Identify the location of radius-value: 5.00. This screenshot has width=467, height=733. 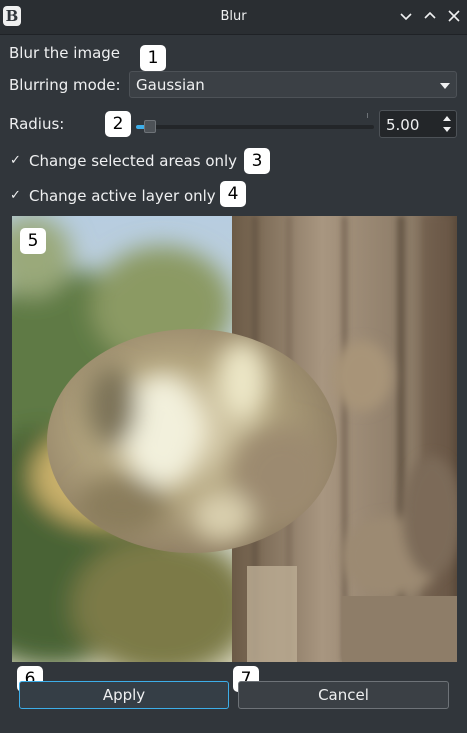
(403, 125).